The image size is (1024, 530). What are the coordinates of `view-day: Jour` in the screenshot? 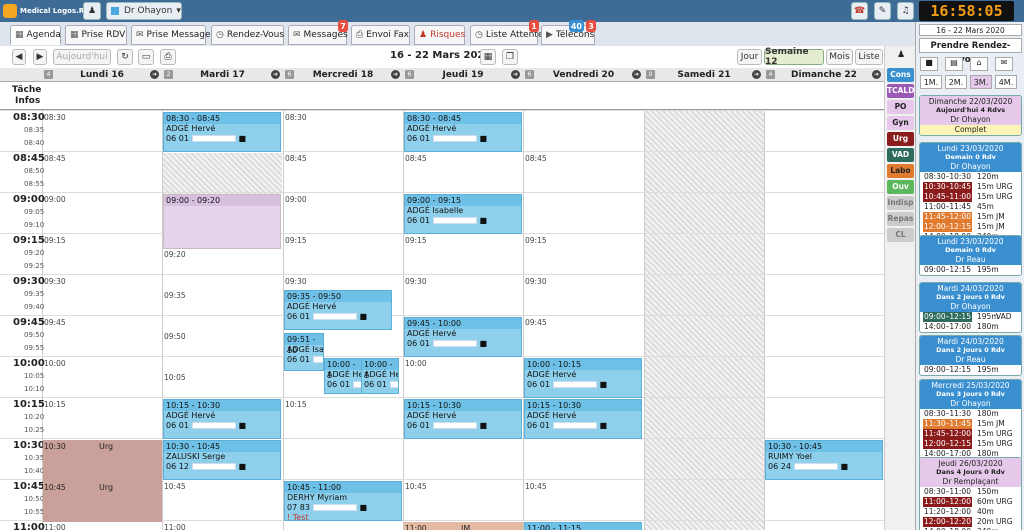 It's located at (749, 57).